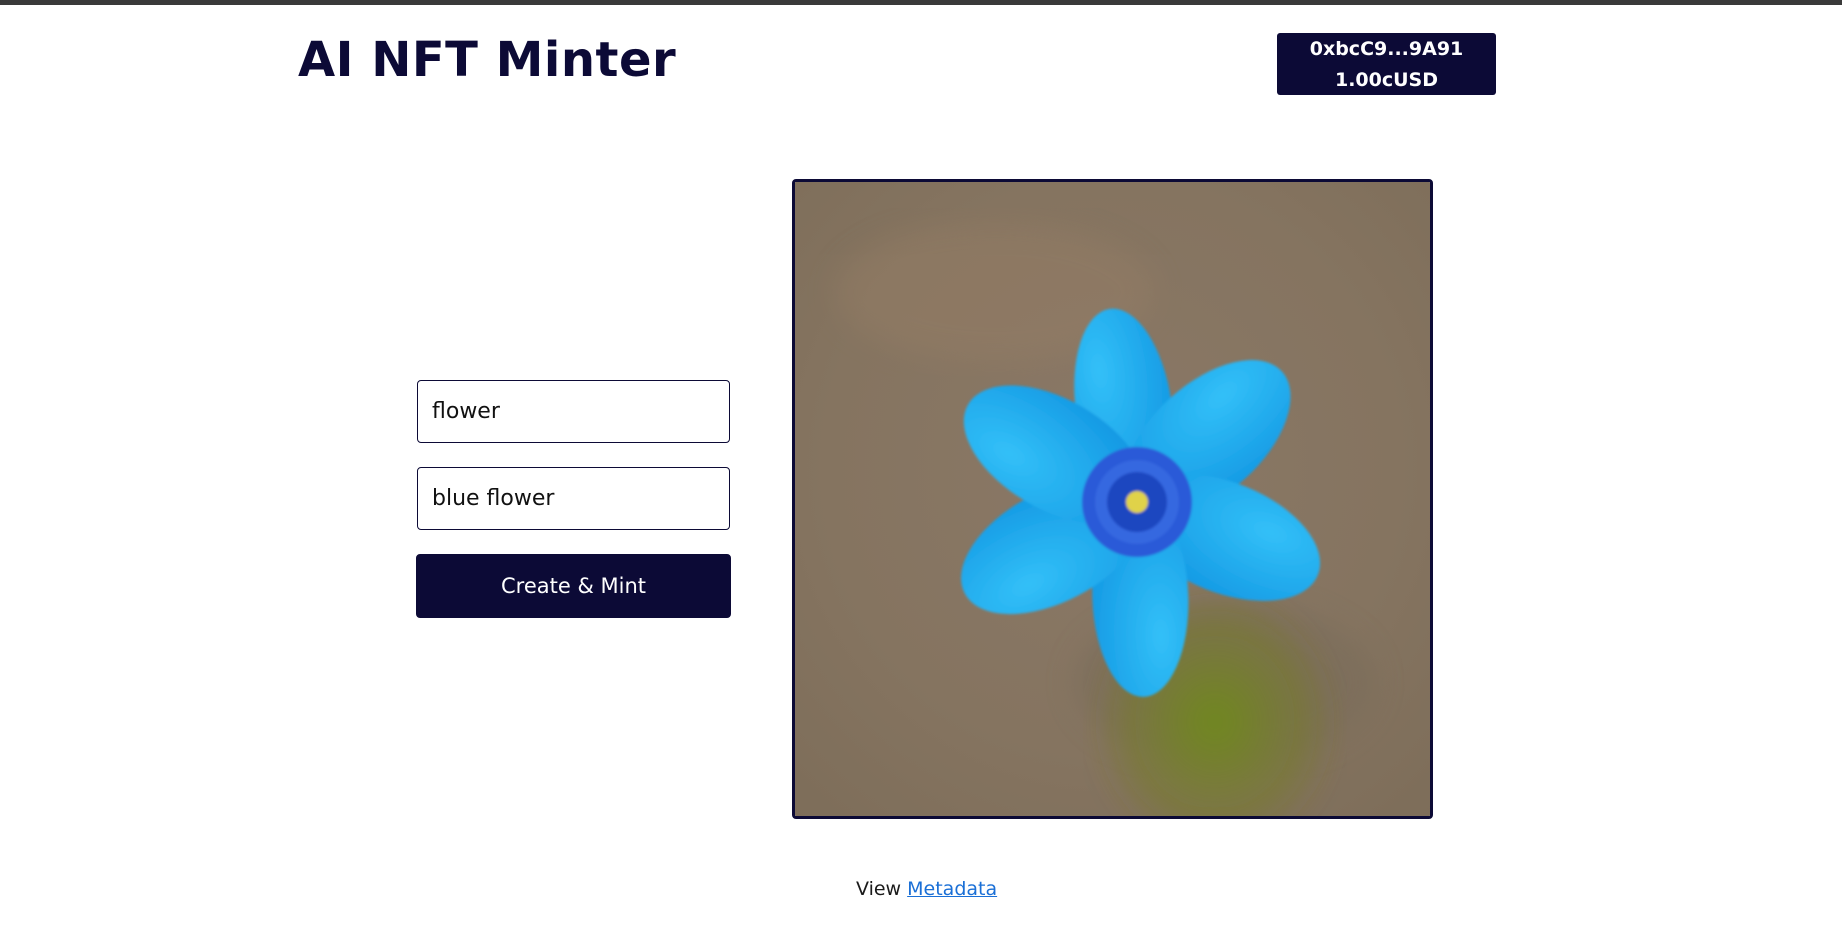 The width and height of the screenshot is (1842, 932). Describe the element at coordinates (952, 889) in the screenshot. I see `metadata-link: Metadata` at that location.